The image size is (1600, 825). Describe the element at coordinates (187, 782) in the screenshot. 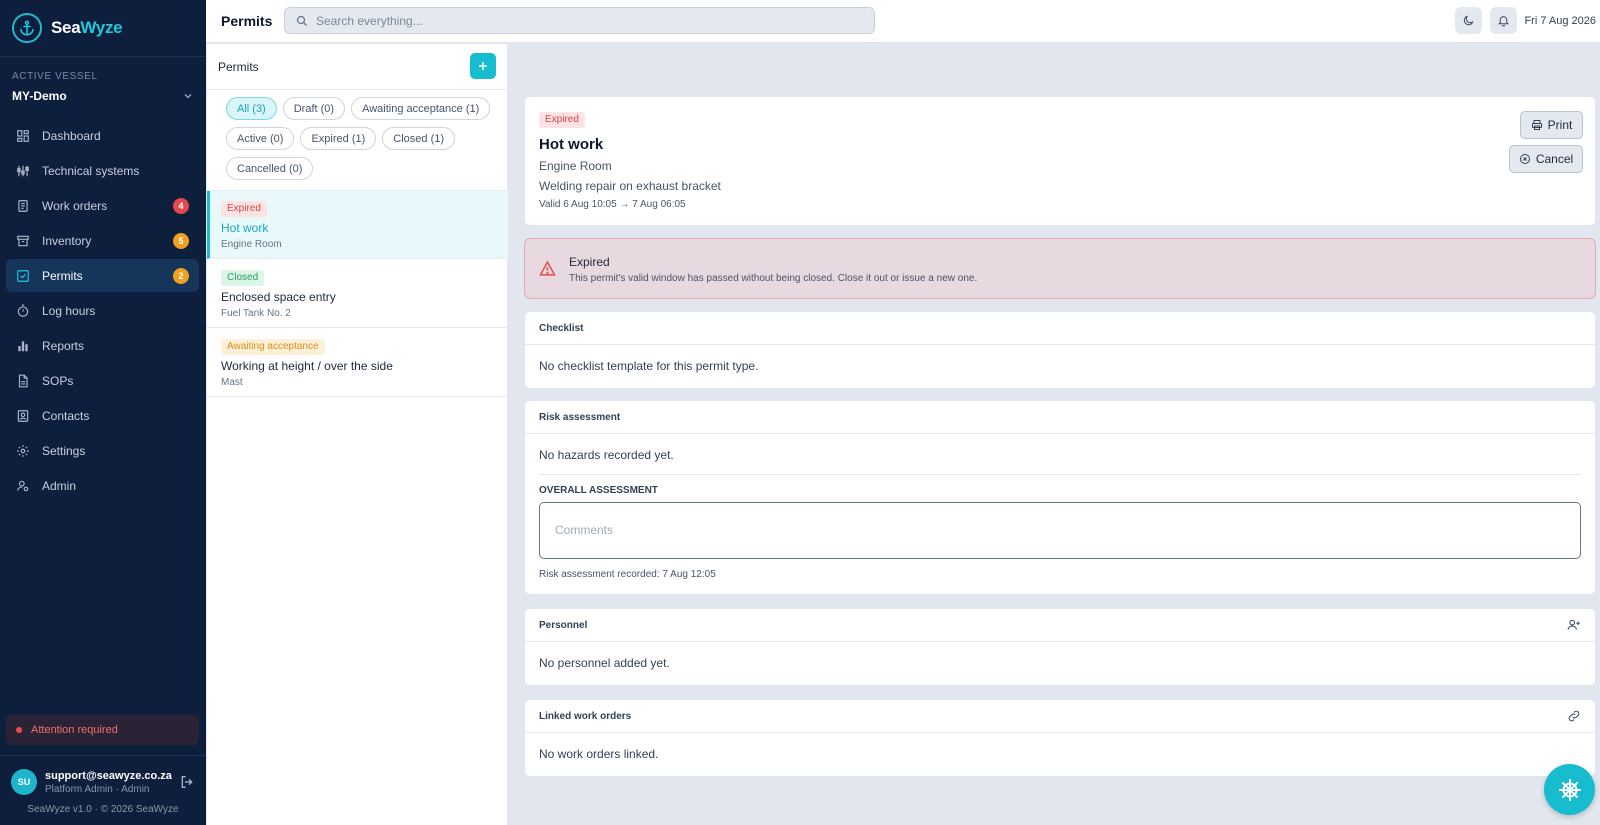

I see `logout-icon` at that location.